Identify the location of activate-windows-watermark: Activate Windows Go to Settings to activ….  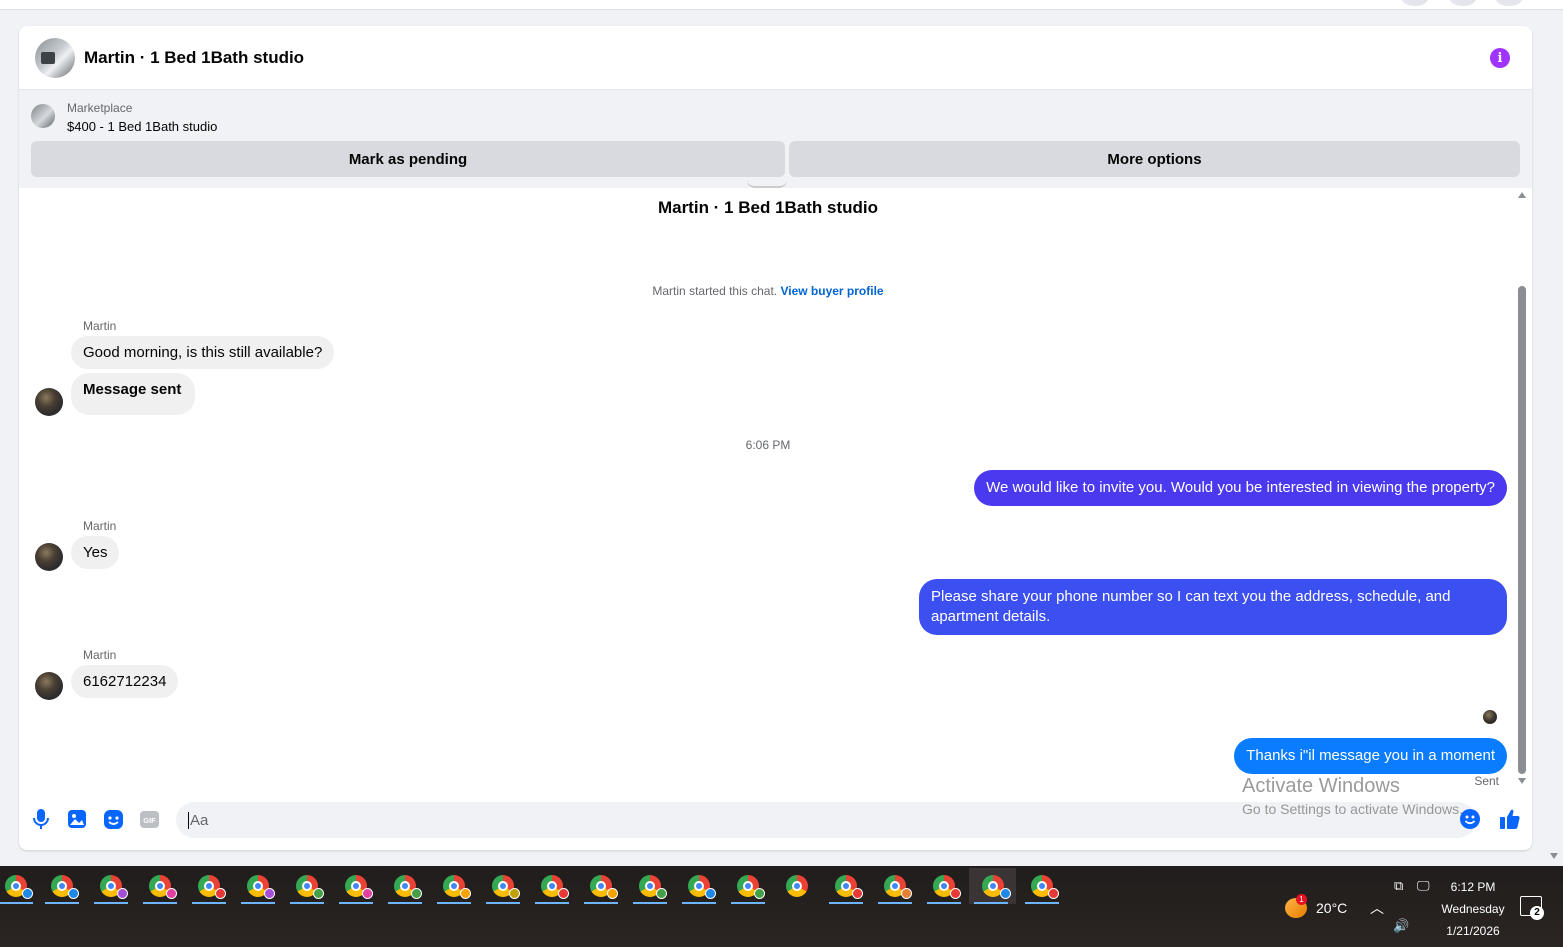
(1352, 796).